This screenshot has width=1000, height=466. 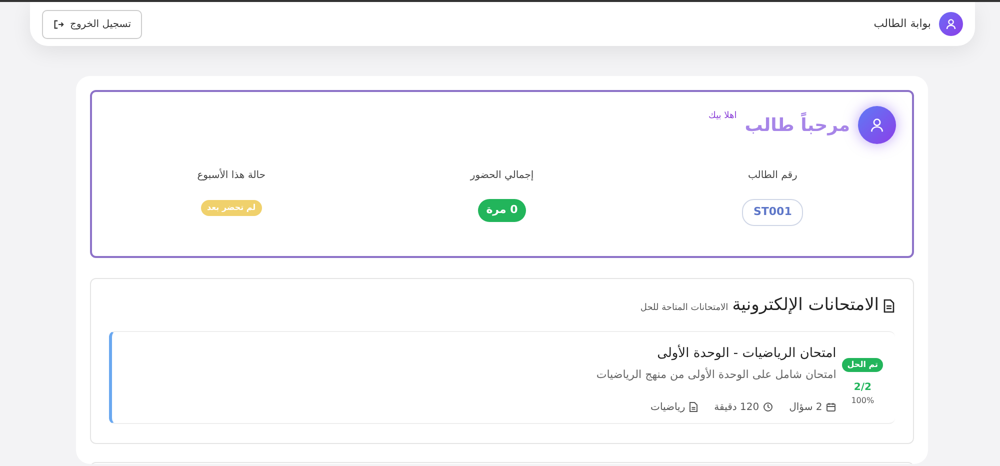 What do you see at coordinates (862, 365) in the screenshot?
I see `status-badge: تم الحل` at bounding box center [862, 365].